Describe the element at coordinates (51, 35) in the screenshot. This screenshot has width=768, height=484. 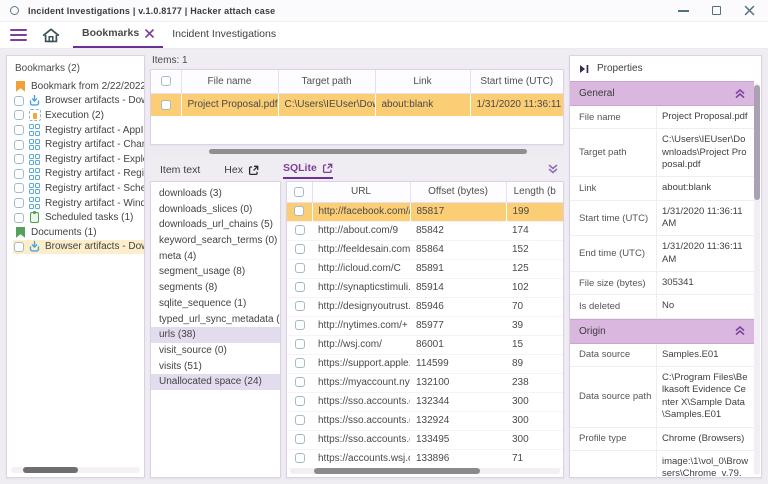
I see `home-button` at that location.